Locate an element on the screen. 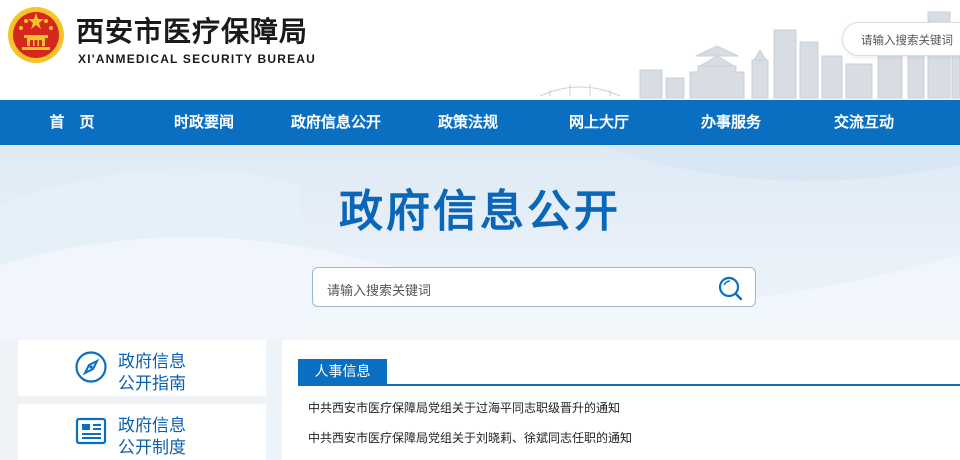  nav-item-services: 办事服务 is located at coordinates (731, 122).